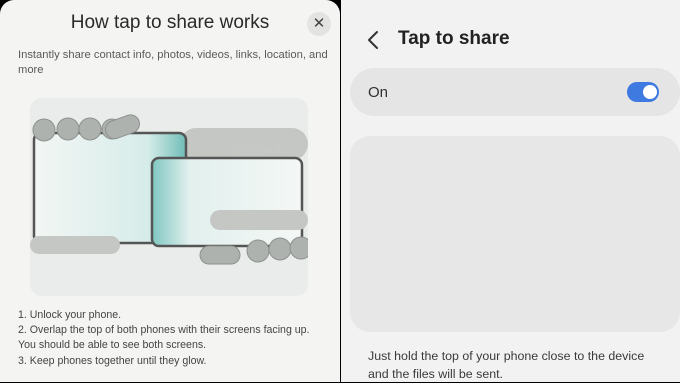 The width and height of the screenshot is (680, 383). I want to click on switch-knob, so click(650, 92).